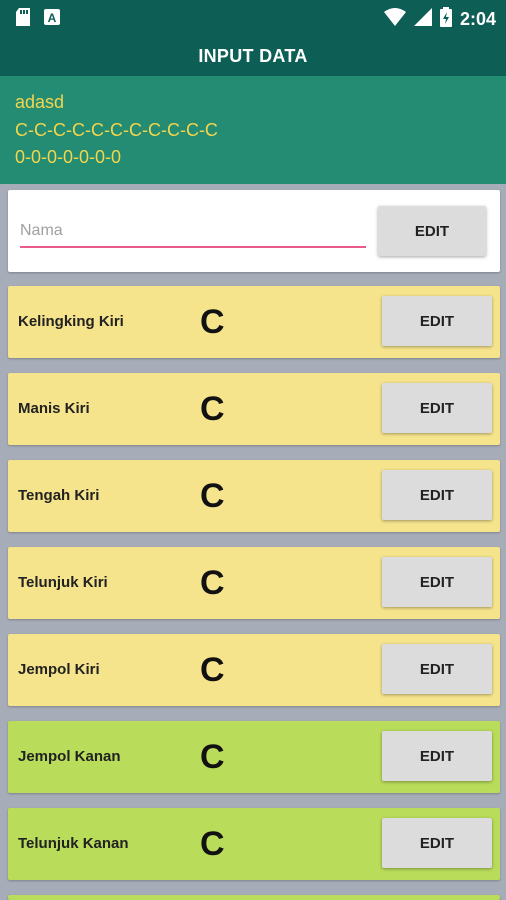 This screenshot has height=900, width=506. I want to click on summary-numbers: 0-0-0-0-0-0-0, so click(68, 157).